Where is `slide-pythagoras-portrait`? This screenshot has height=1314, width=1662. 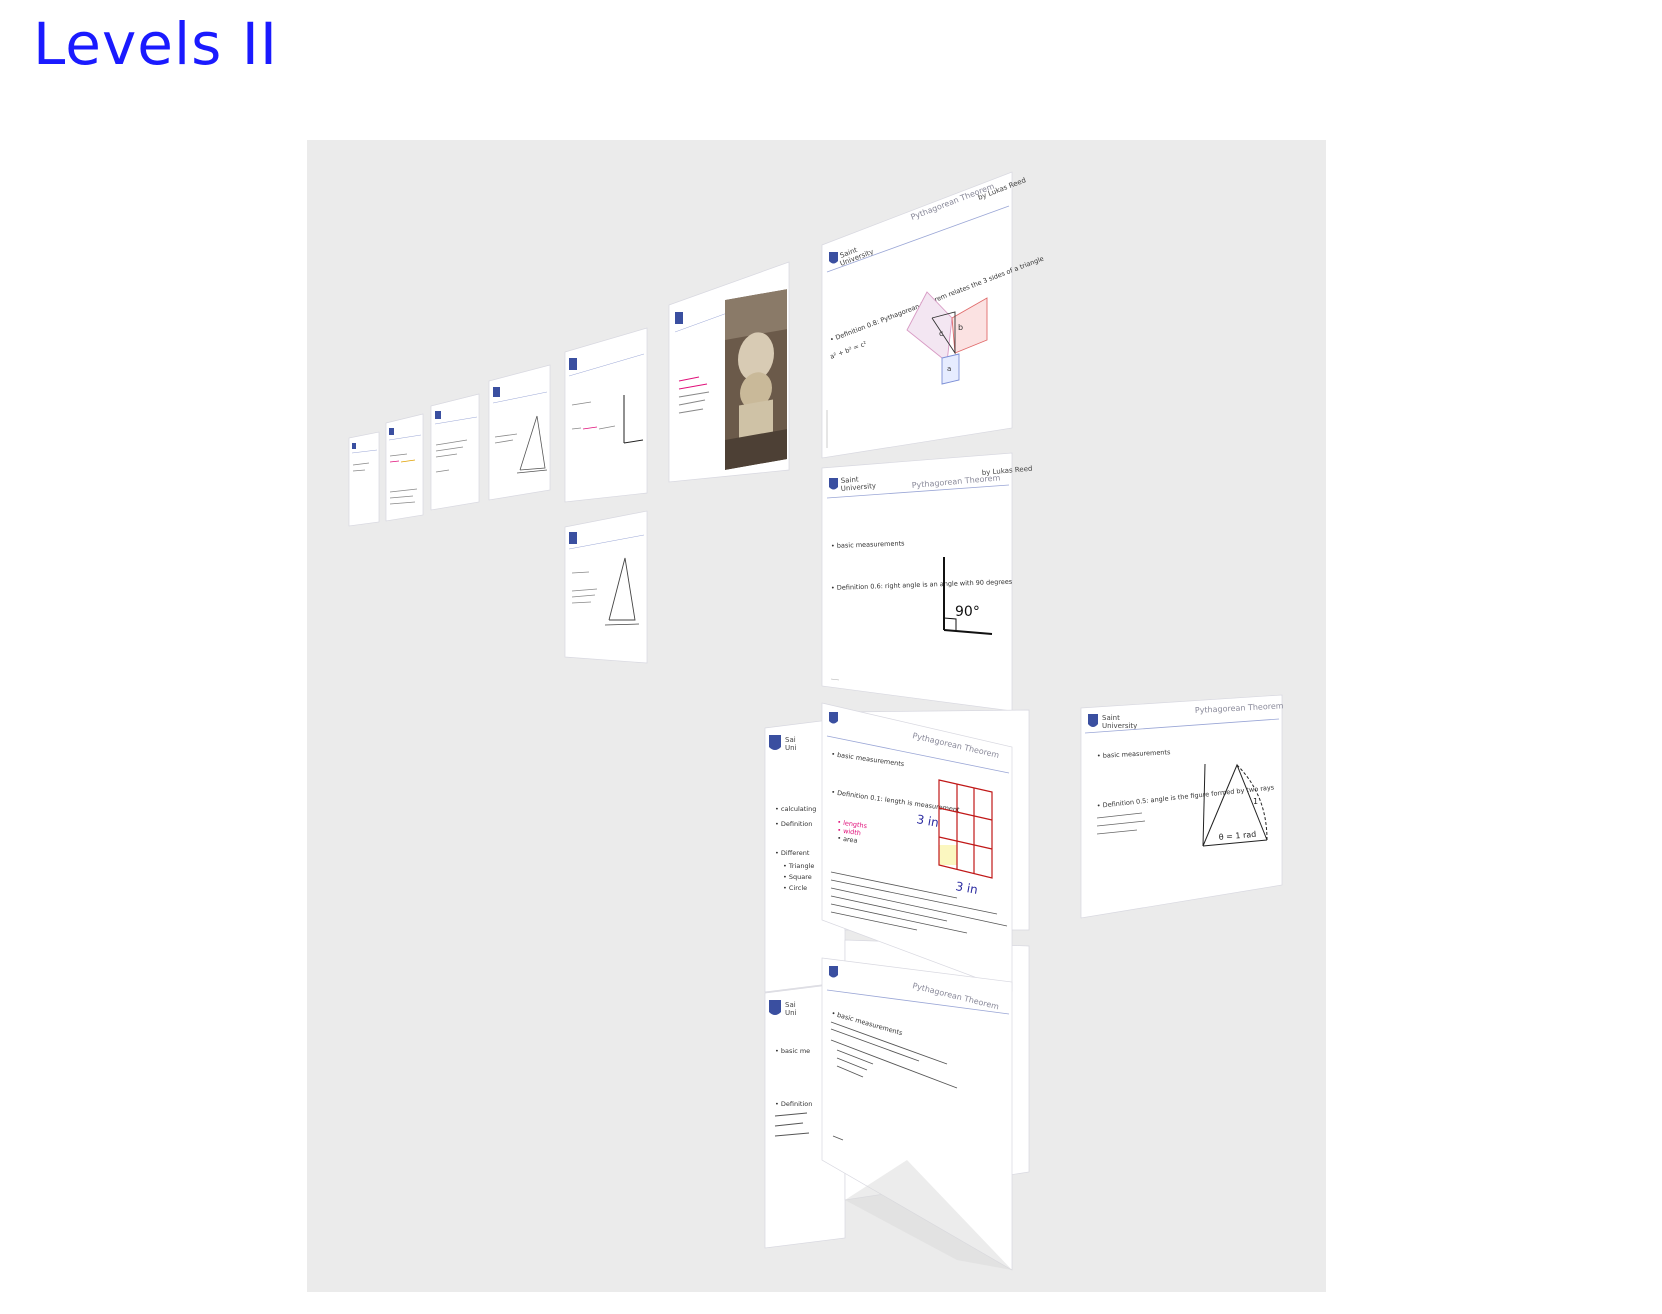
slide-pythagoras-portrait is located at coordinates (729, 372).